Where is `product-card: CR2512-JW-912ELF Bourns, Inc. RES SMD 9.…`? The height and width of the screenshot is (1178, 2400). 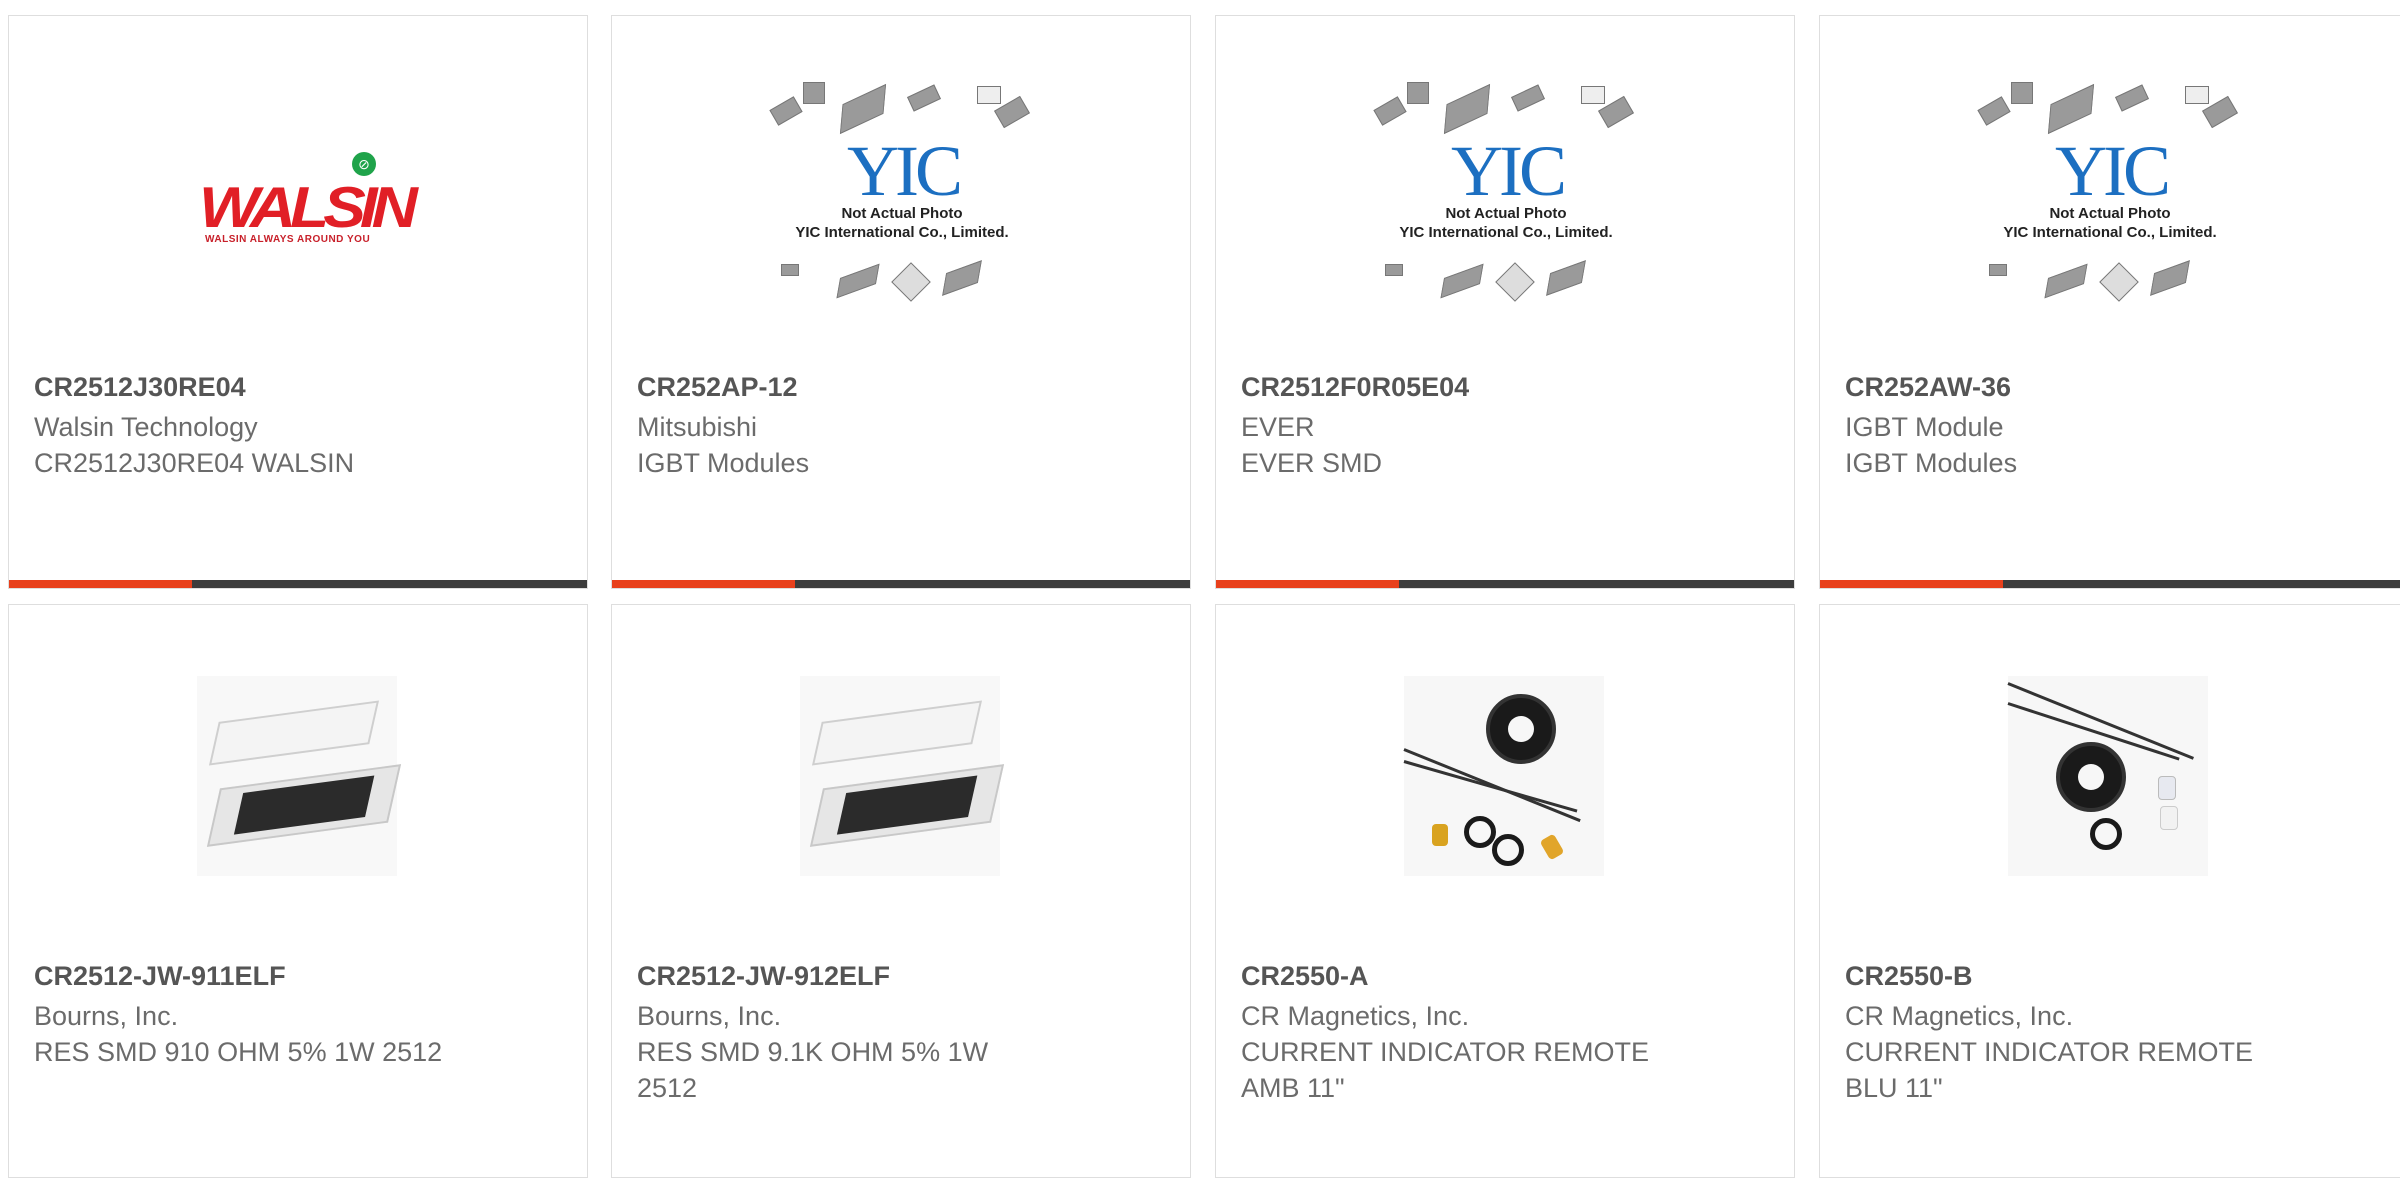 product-card: CR2512-JW-912ELF Bourns, Inc. RES SMD 9.… is located at coordinates (901, 891).